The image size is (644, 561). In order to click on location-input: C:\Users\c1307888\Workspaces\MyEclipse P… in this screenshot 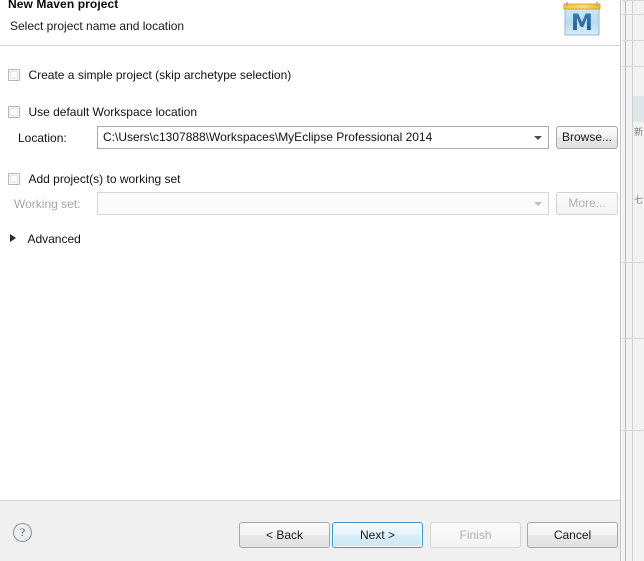, I will do `click(267, 137)`.